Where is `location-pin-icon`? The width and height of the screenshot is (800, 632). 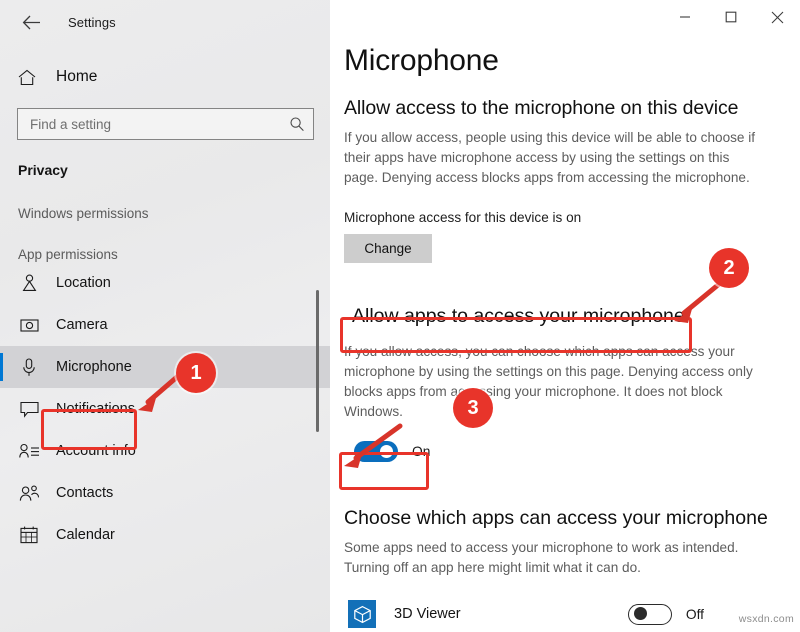
location-pin-icon is located at coordinates (29, 283).